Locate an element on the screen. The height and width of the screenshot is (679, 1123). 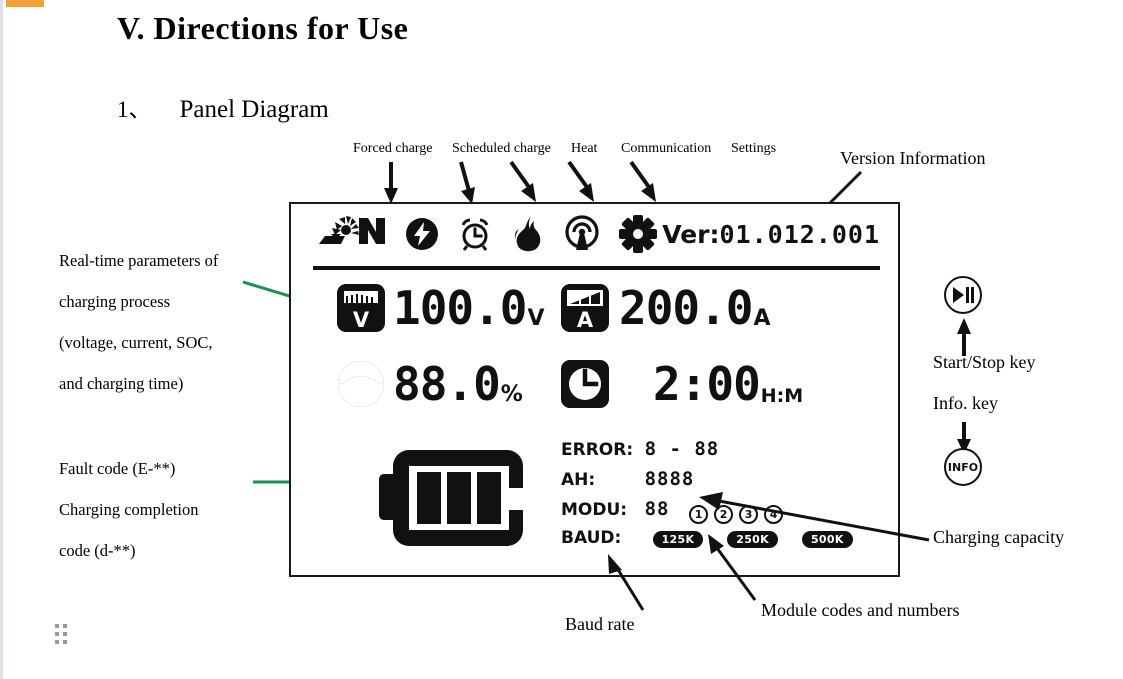
voltage-unit: V is located at coordinates (536, 318).